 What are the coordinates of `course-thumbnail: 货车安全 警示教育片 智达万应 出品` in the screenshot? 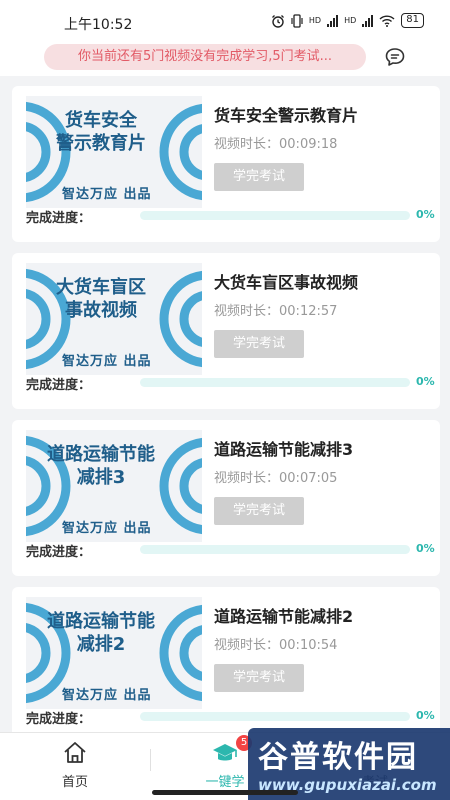 It's located at (114, 152).